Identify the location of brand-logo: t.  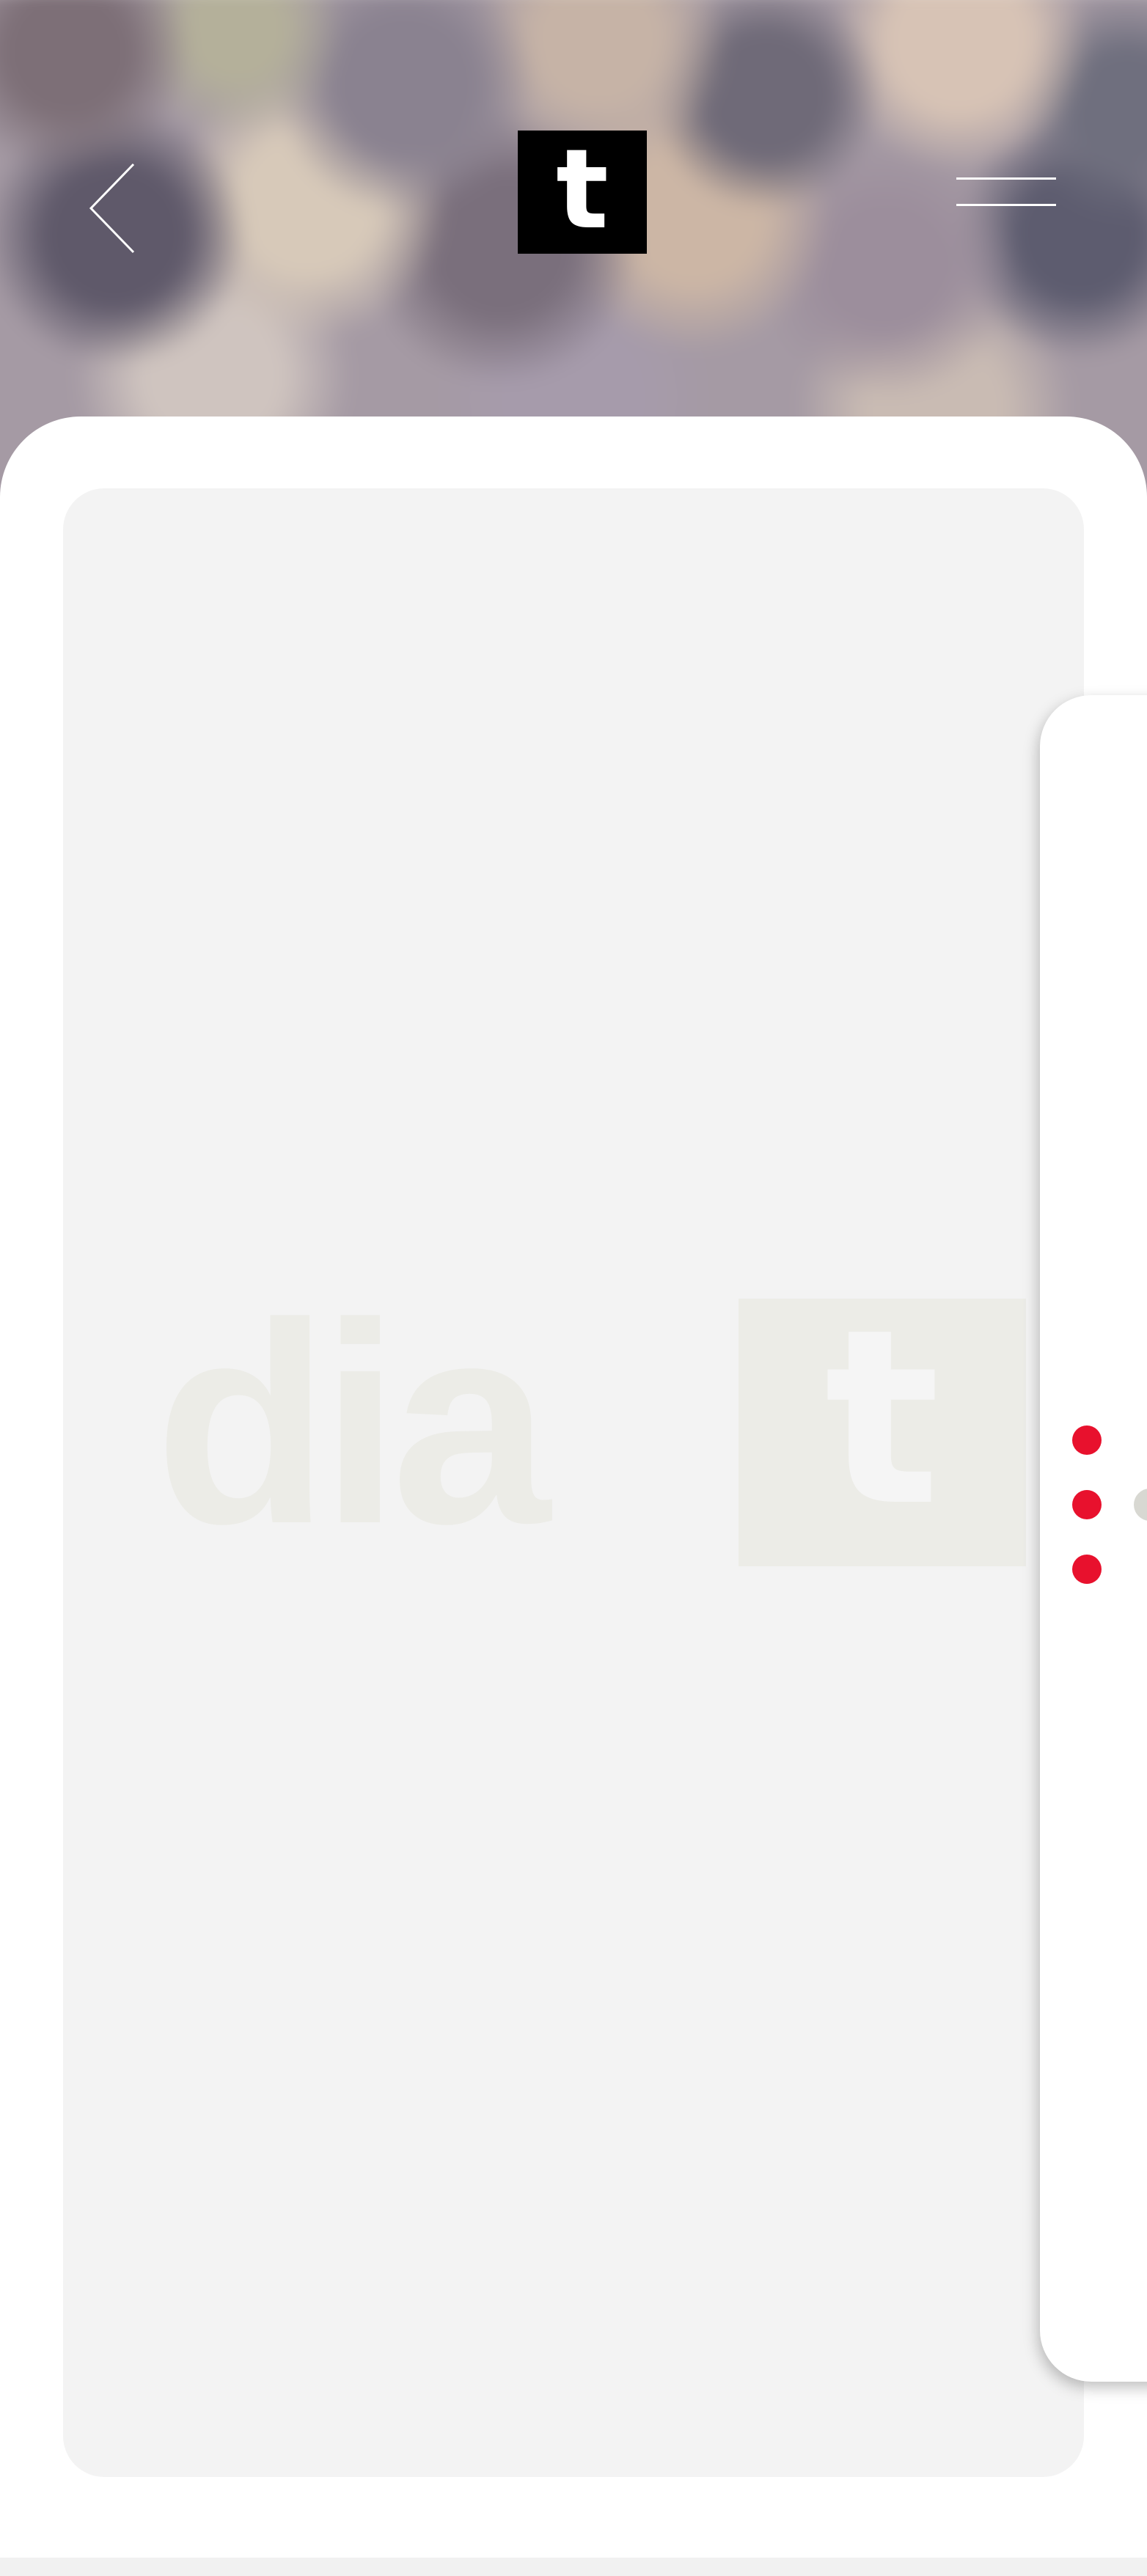
(582, 193).